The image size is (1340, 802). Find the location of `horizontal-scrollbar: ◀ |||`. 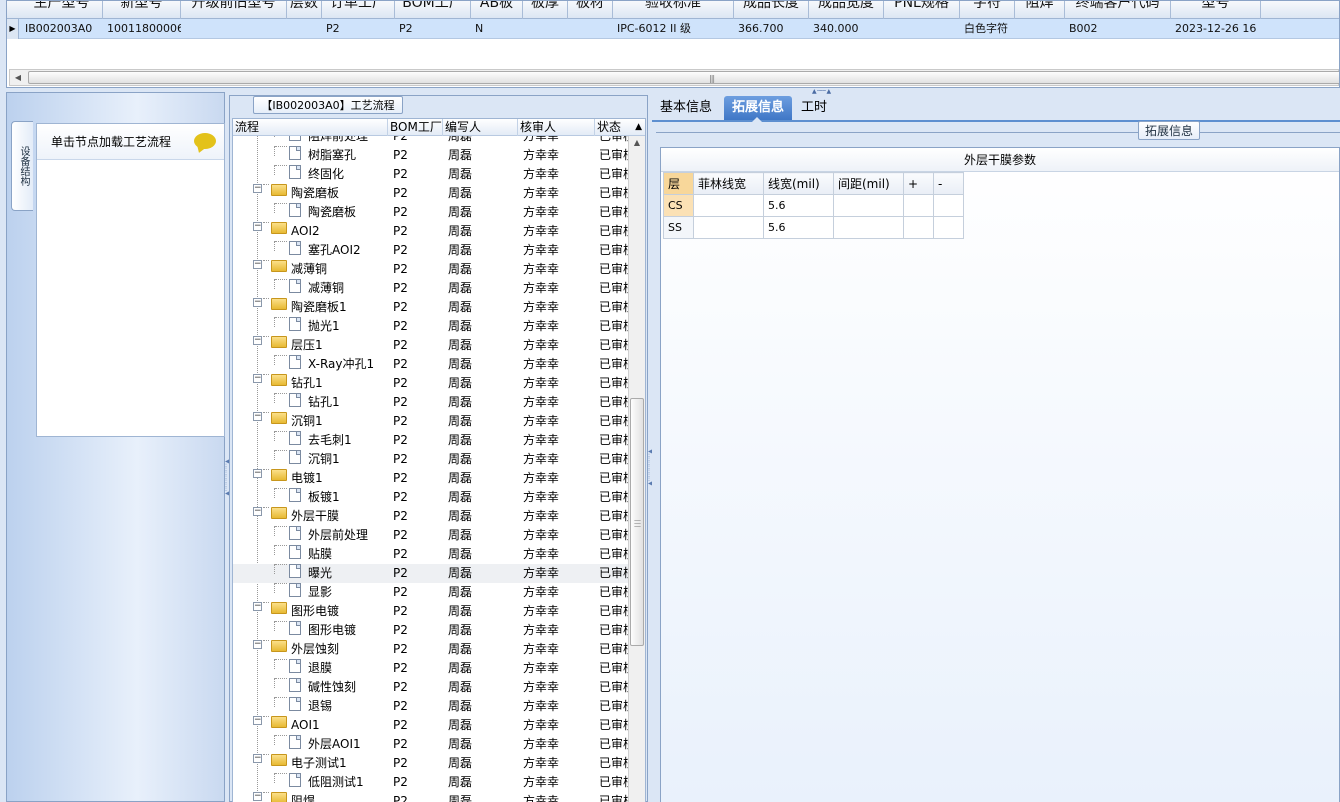

horizontal-scrollbar: ◀ ||| is located at coordinates (674, 77).